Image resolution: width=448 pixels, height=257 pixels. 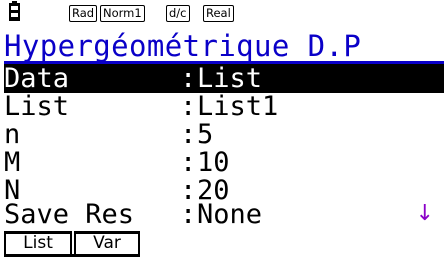 I want to click on angle-mode-badge: Rad, so click(x=83, y=13).